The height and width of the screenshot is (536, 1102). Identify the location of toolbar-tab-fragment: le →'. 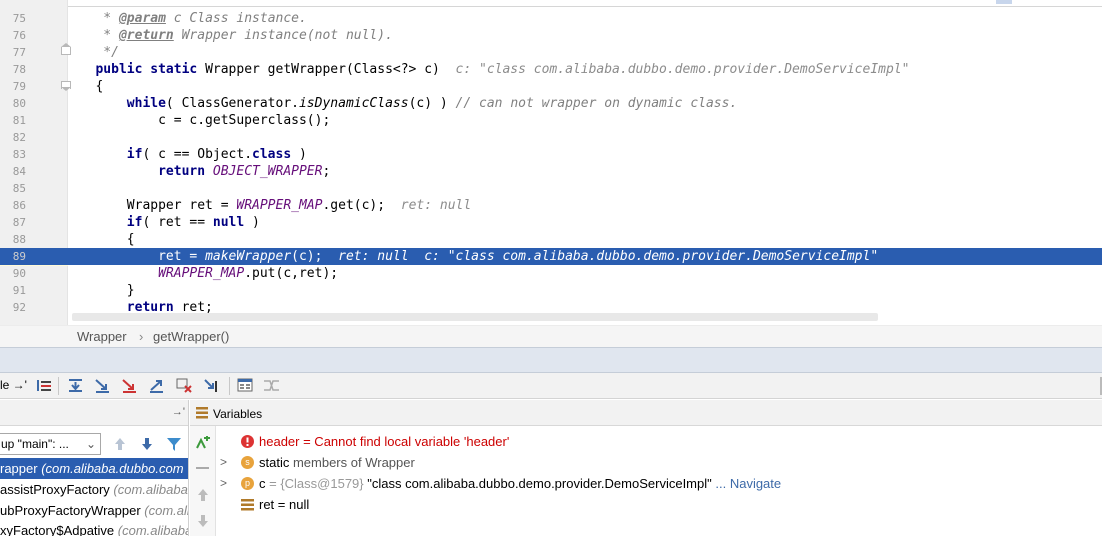
(13, 385).